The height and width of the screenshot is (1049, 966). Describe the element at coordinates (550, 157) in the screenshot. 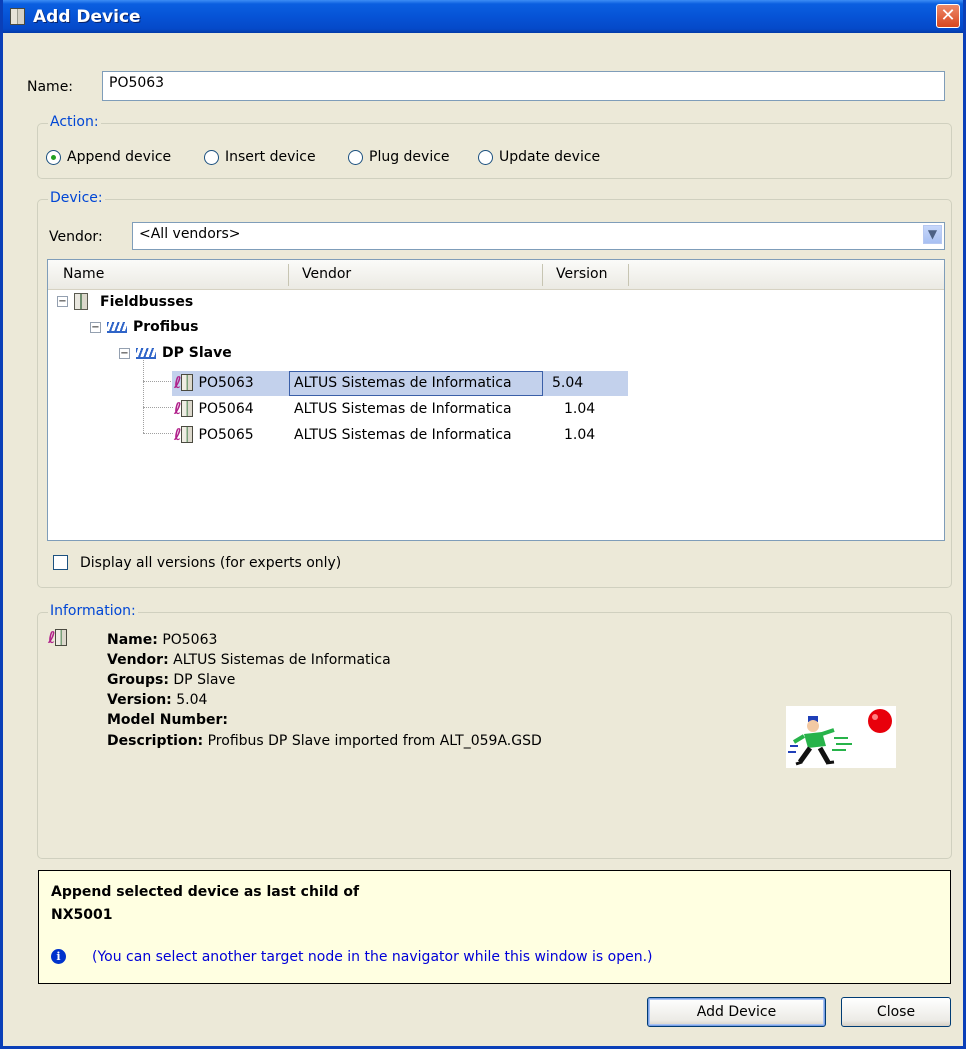

I see `update-device-label: Update device` at that location.